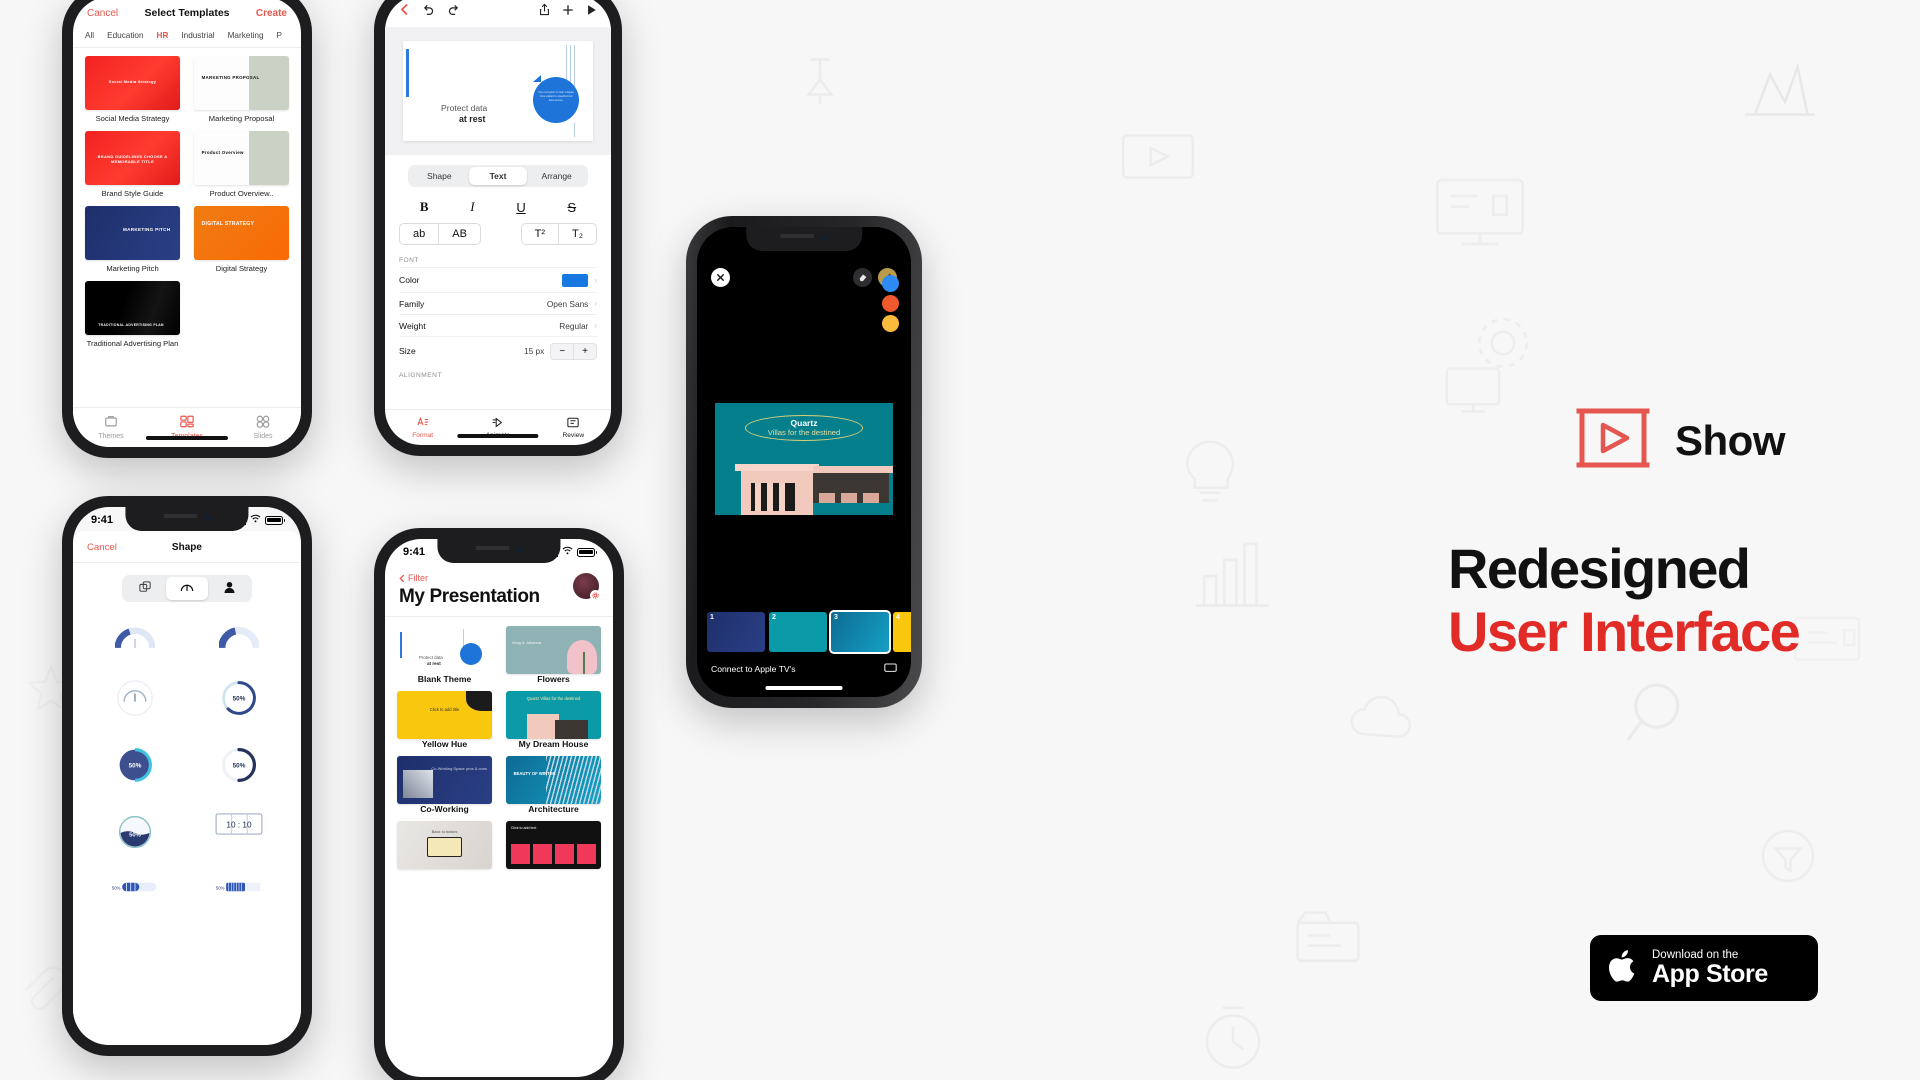 The image size is (1920, 1080). Describe the element at coordinates (163, 35) in the screenshot. I see `category-hr: HR` at that location.